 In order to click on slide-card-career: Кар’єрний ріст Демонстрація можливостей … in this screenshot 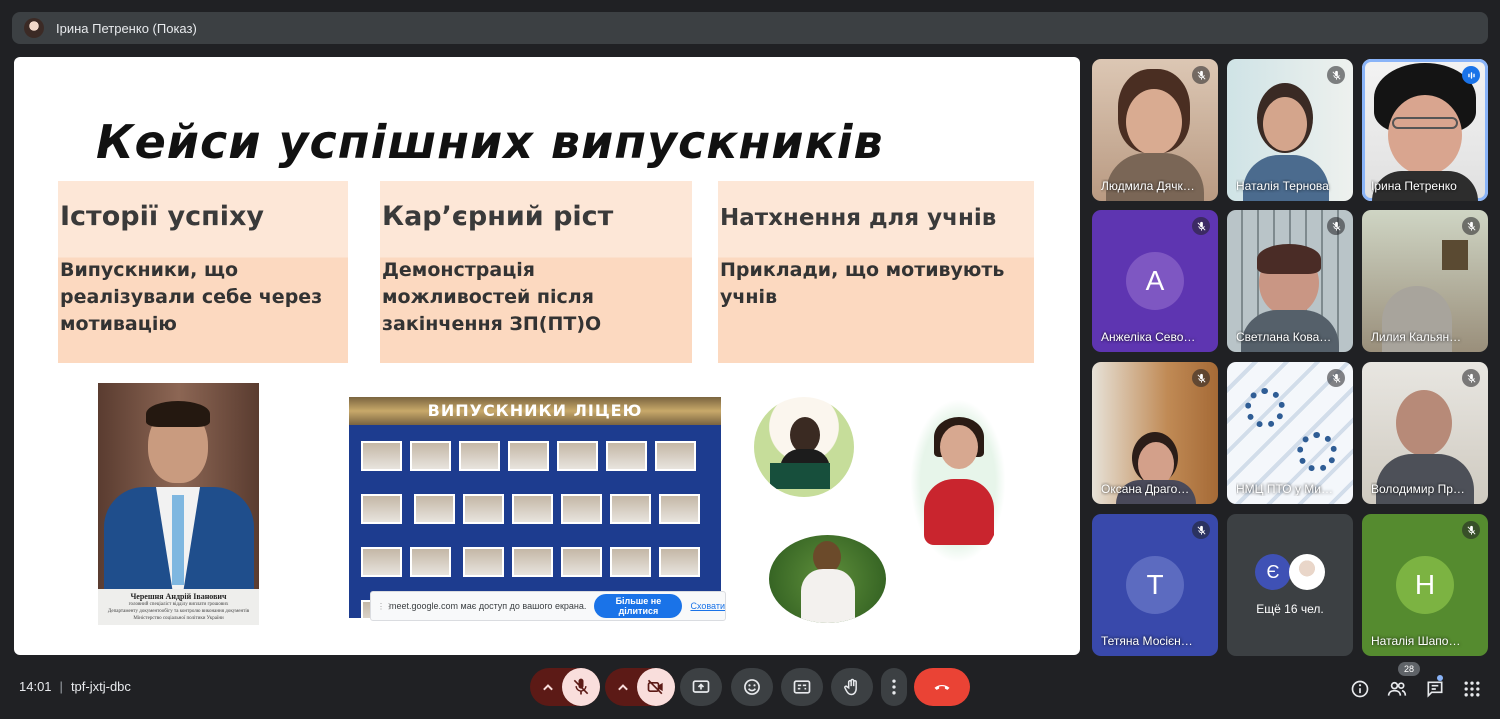, I will do `click(536, 272)`.